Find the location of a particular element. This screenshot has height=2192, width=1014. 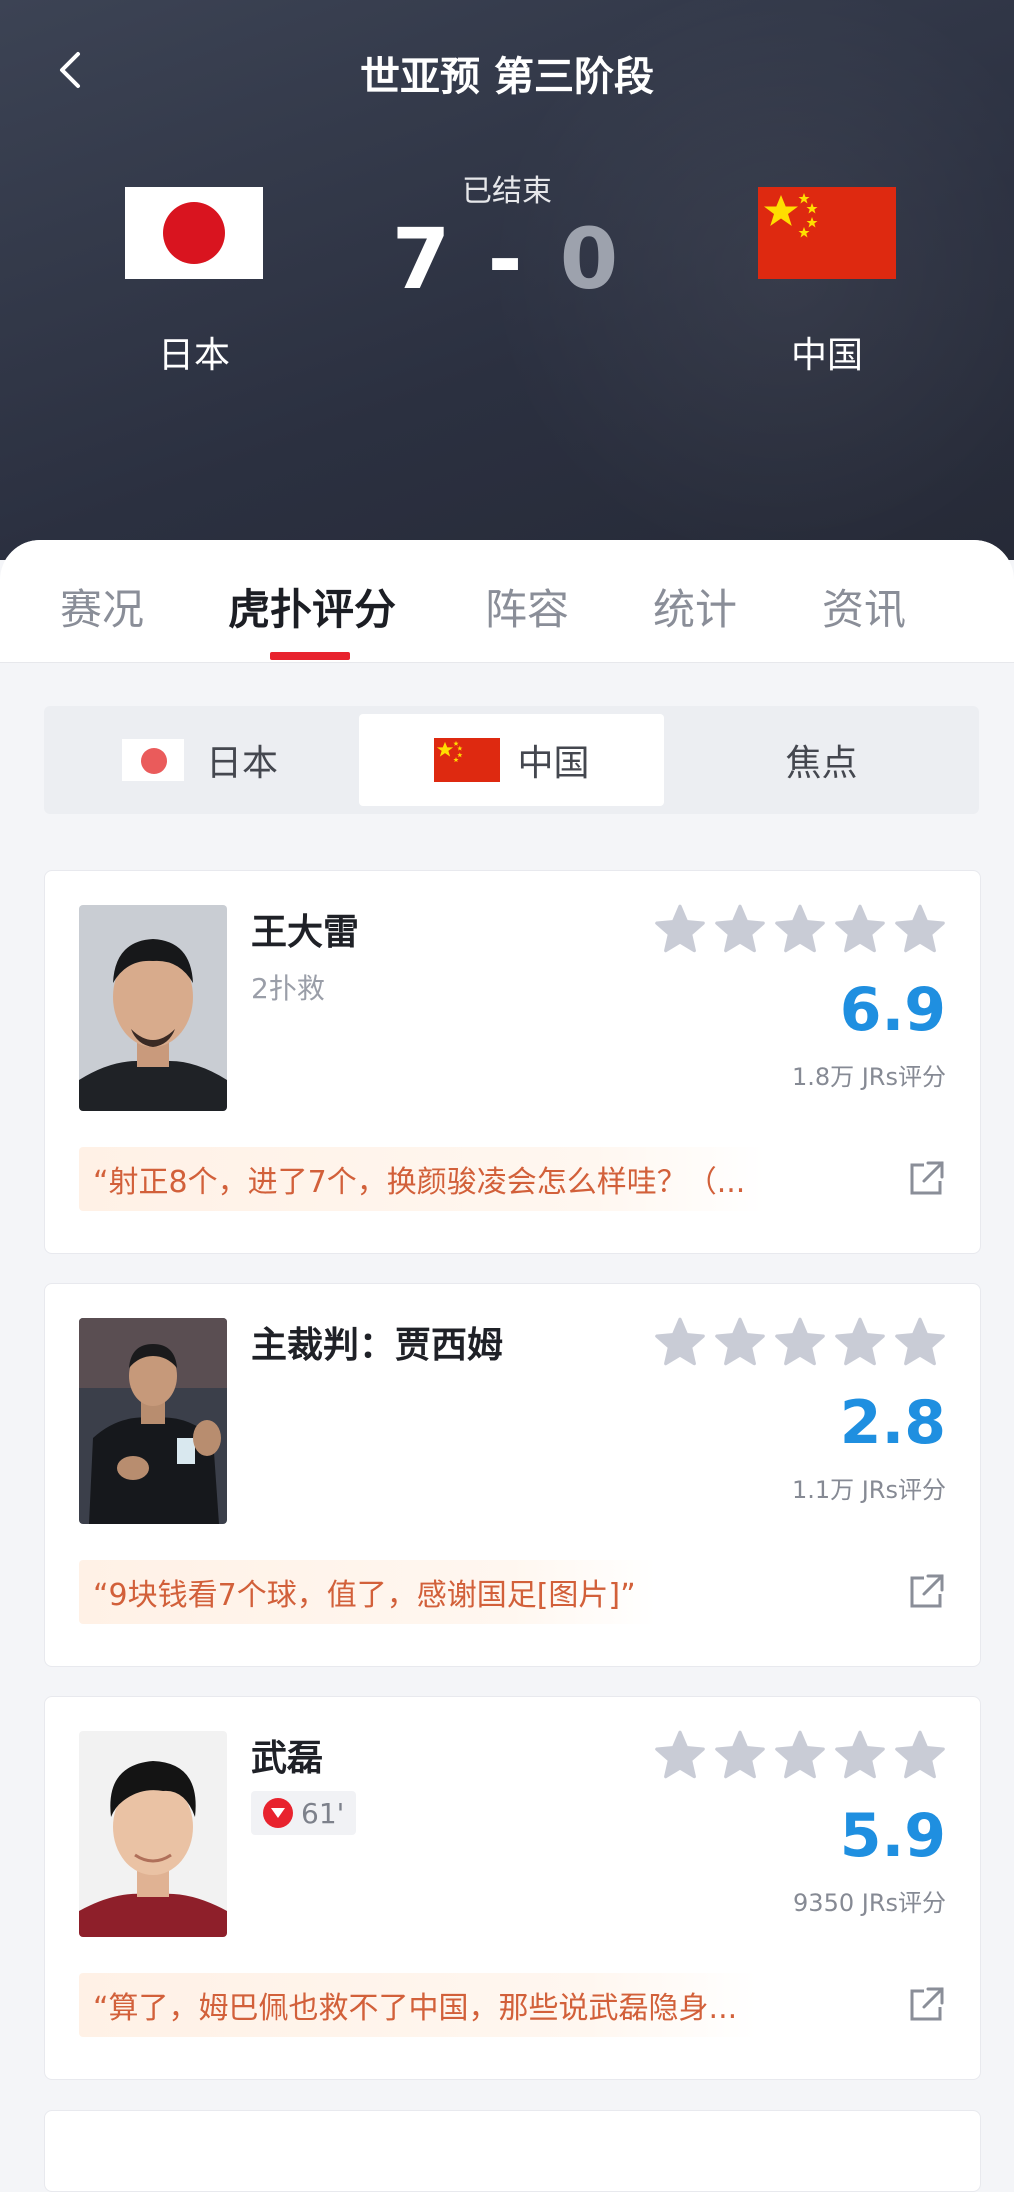

referee-photo is located at coordinates (153, 1421).